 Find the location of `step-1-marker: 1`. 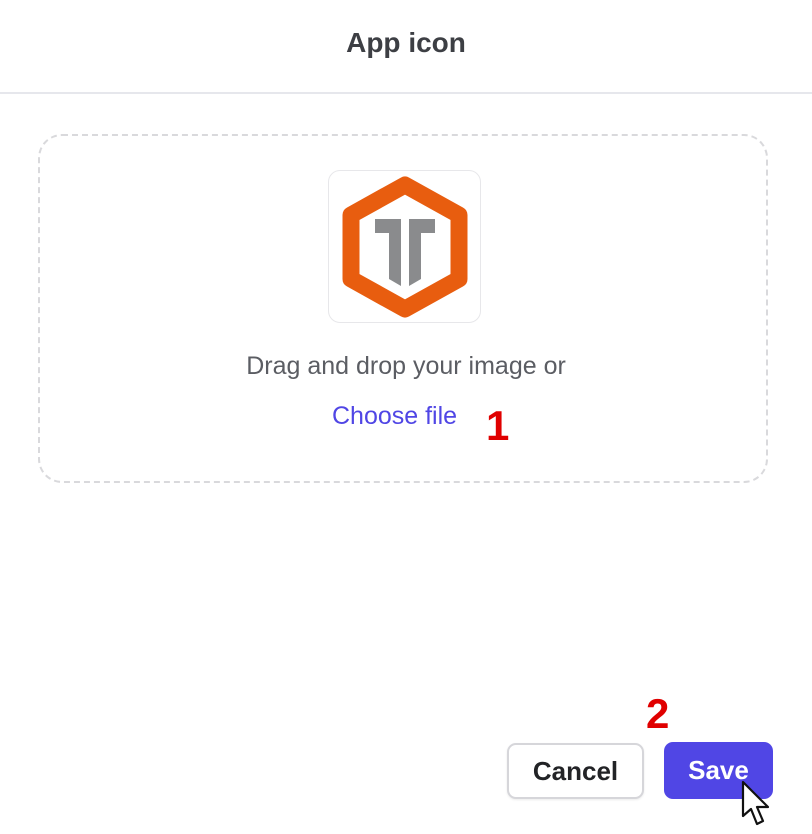

step-1-marker: 1 is located at coordinates (498, 425).